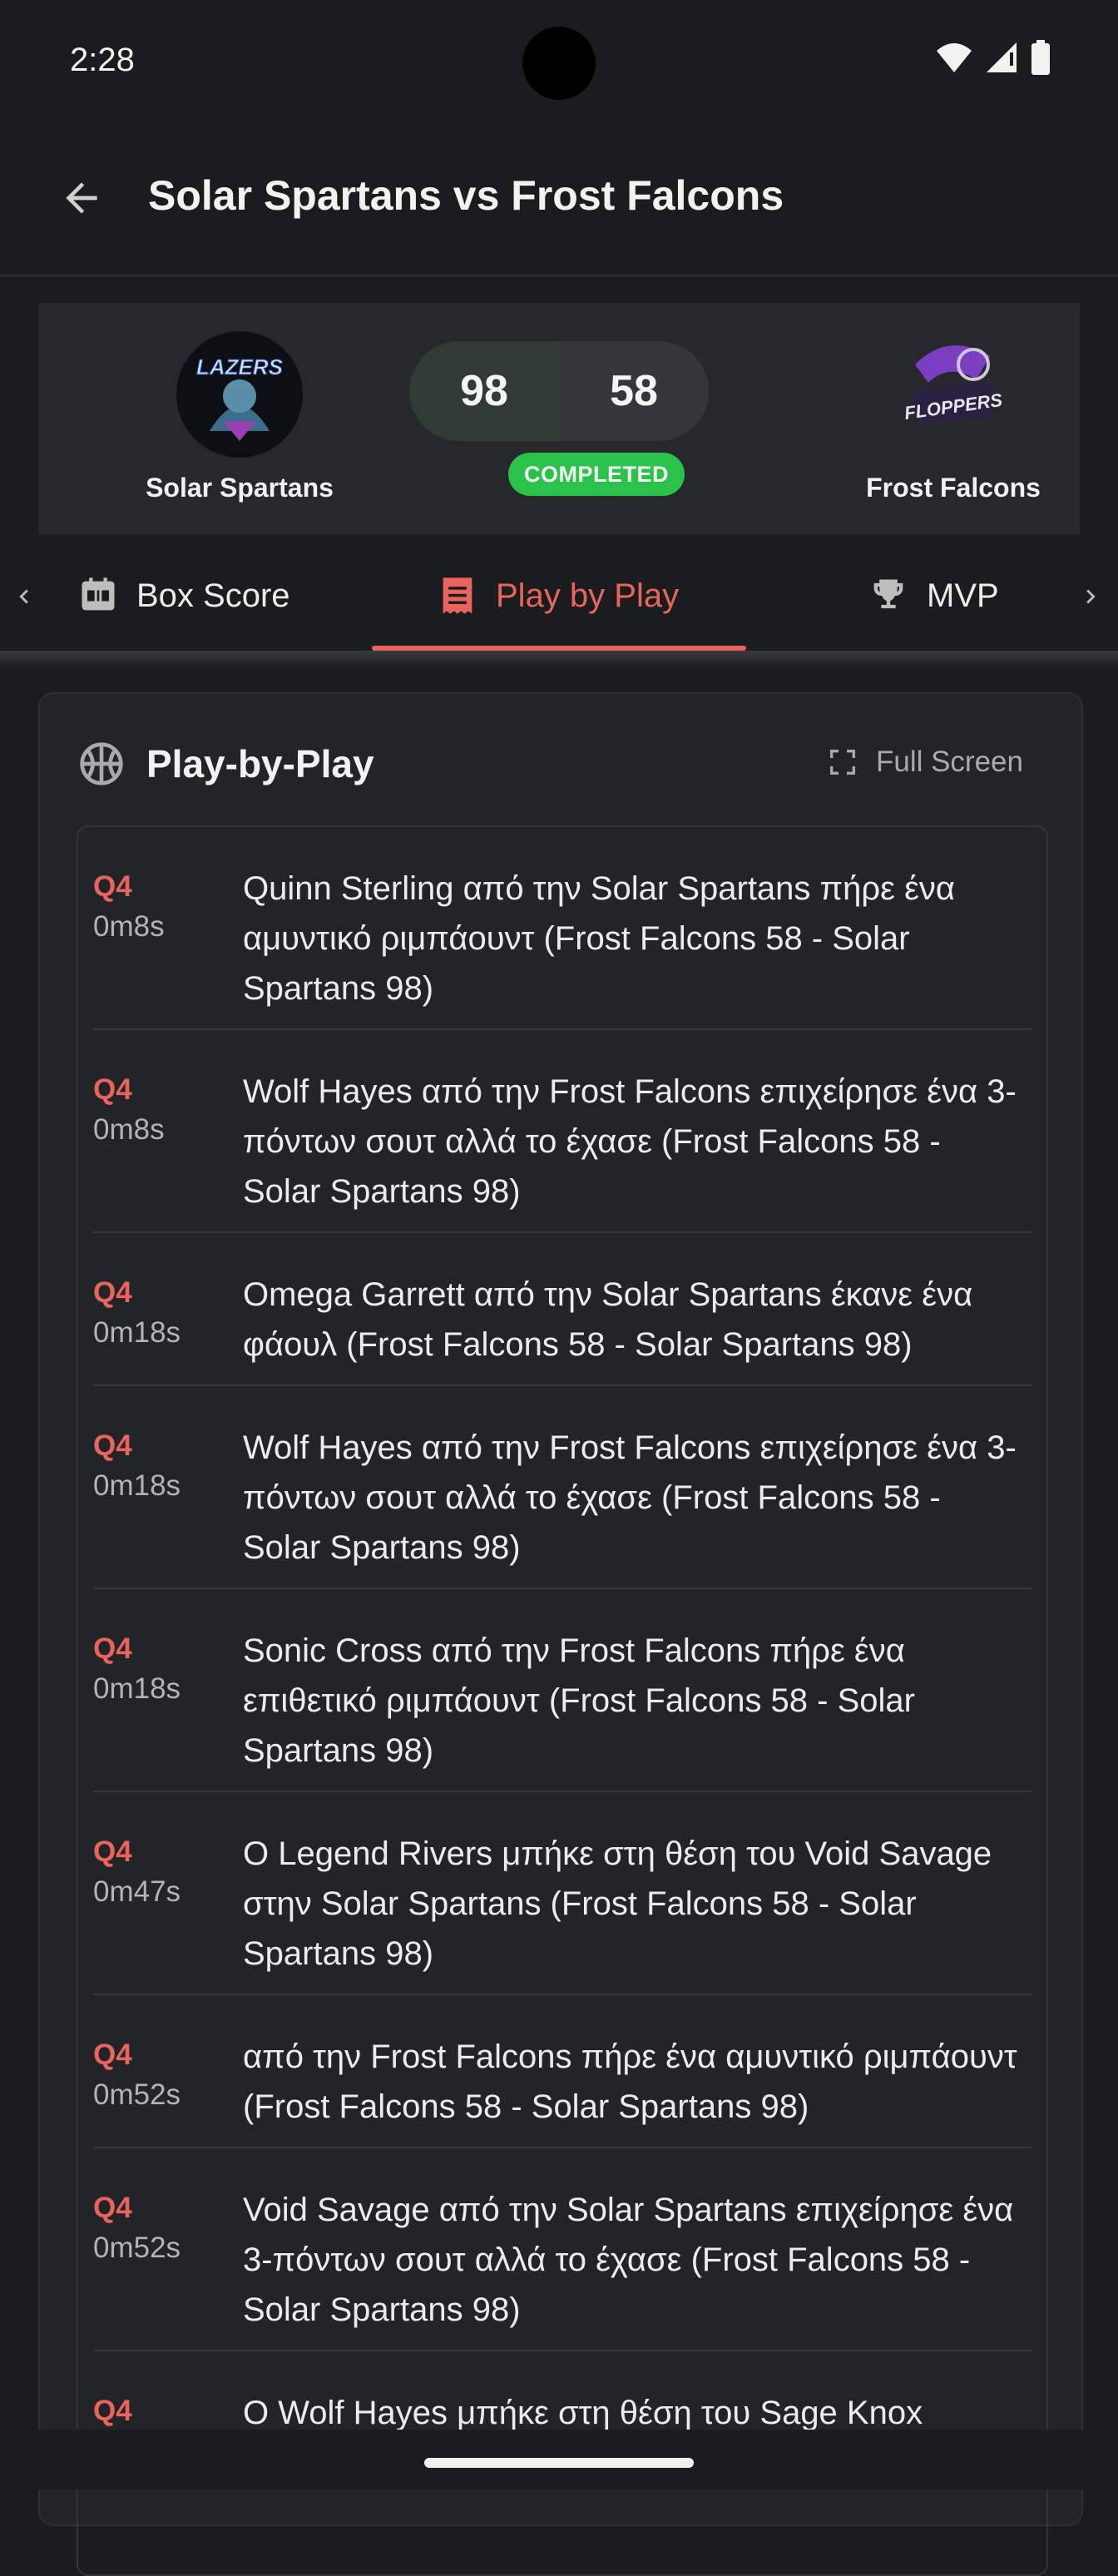  What do you see at coordinates (588, 595) in the screenshot?
I see `tab-play-by-play-label: Play by Play` at bounding box center [588, 595].